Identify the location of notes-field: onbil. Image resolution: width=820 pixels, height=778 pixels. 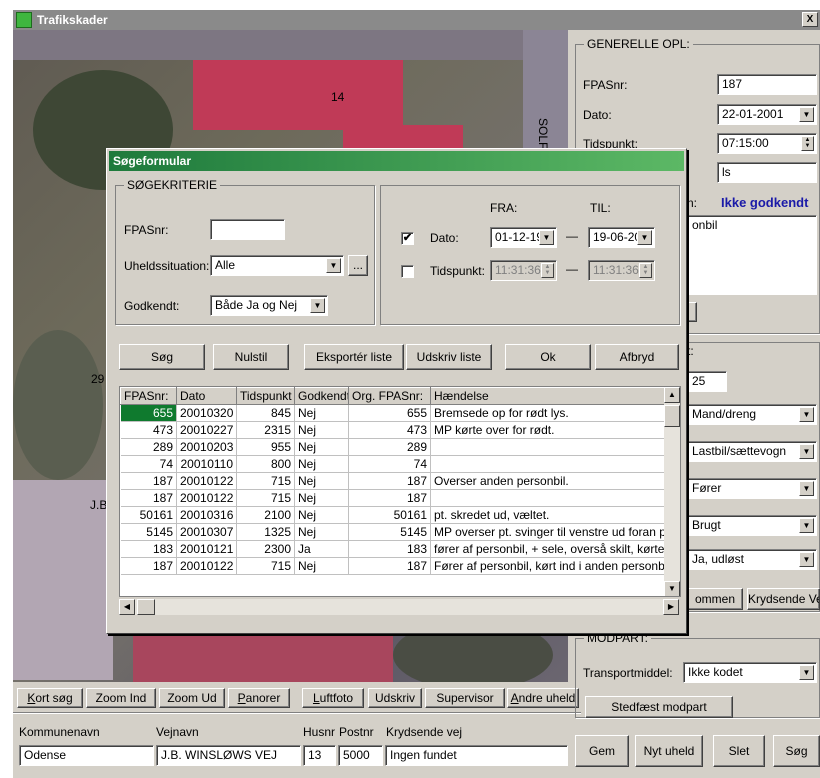
(752, 255).